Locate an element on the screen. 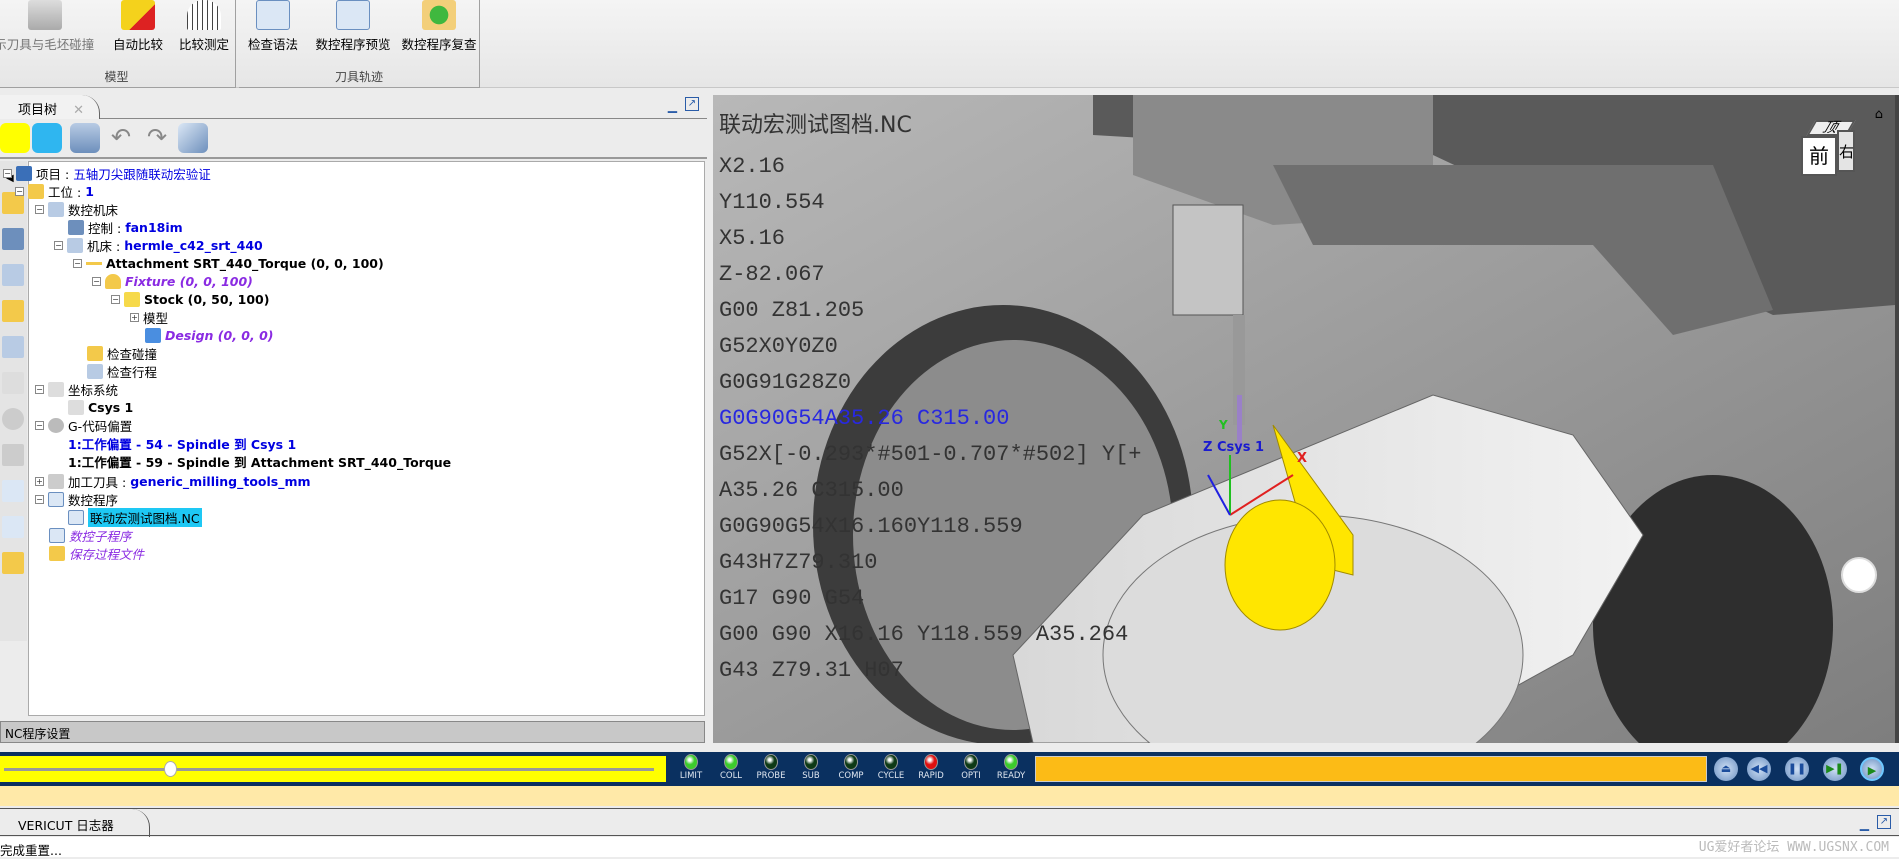 The width and height of the screenshot is (1899, 859). gcode-offset-icon is located at coordinates (13, 419).